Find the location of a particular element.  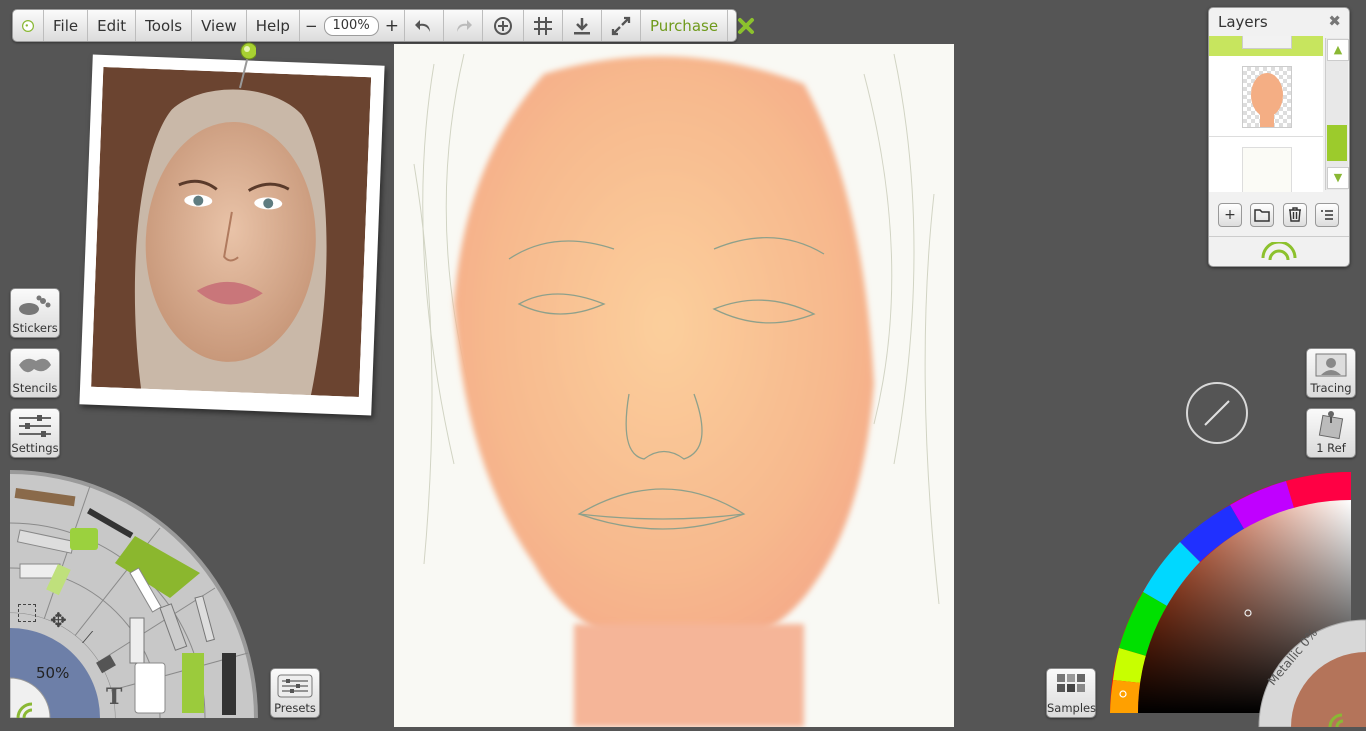

footprint-icon is located at coordinates (35, 305).